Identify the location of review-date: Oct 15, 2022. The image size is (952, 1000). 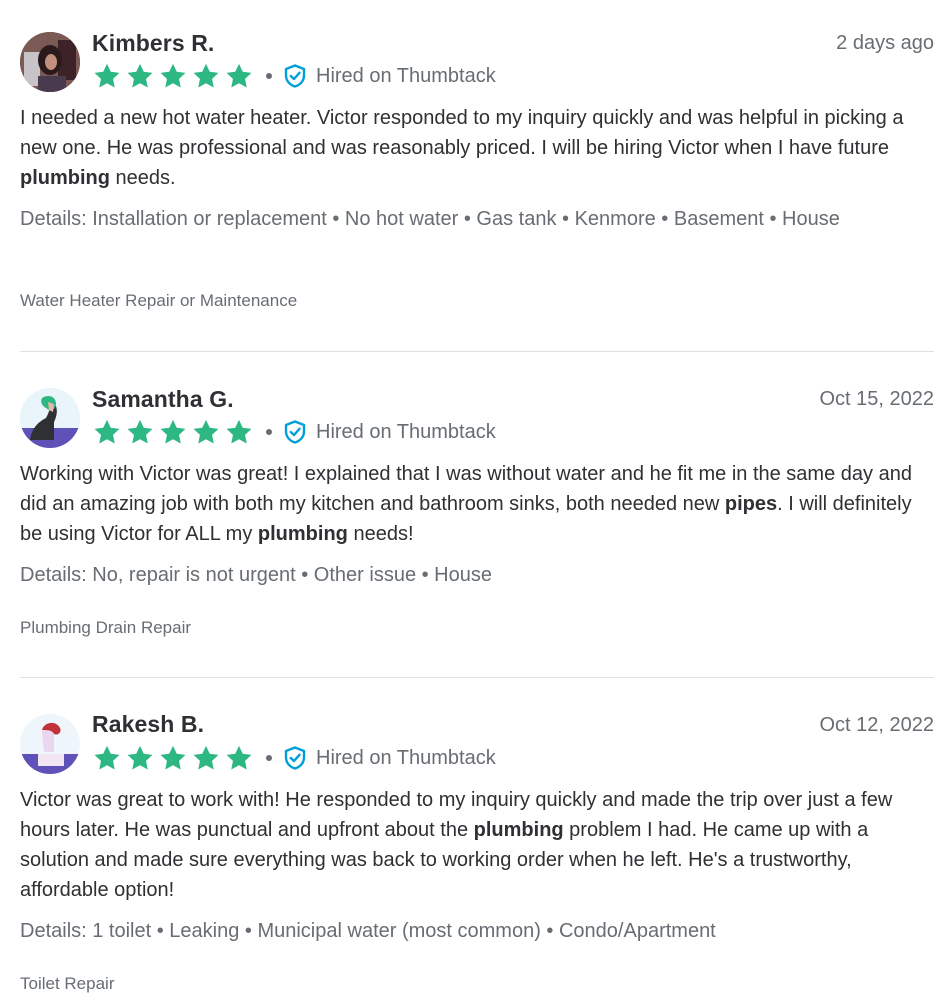
(876, 399).